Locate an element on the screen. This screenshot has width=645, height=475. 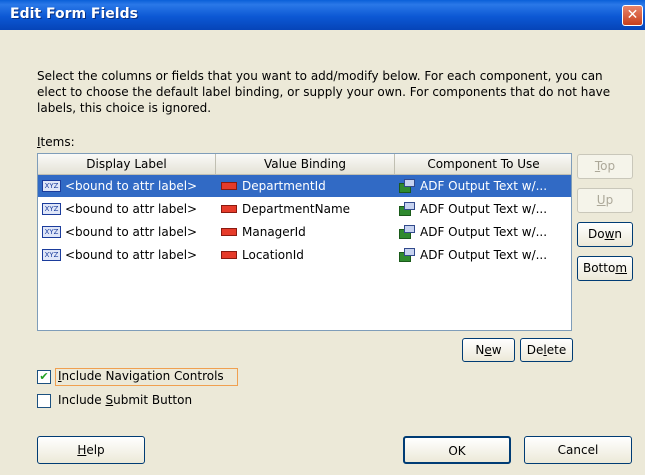
value-binding-value: ManagerId is located at coordinates (274, 232).